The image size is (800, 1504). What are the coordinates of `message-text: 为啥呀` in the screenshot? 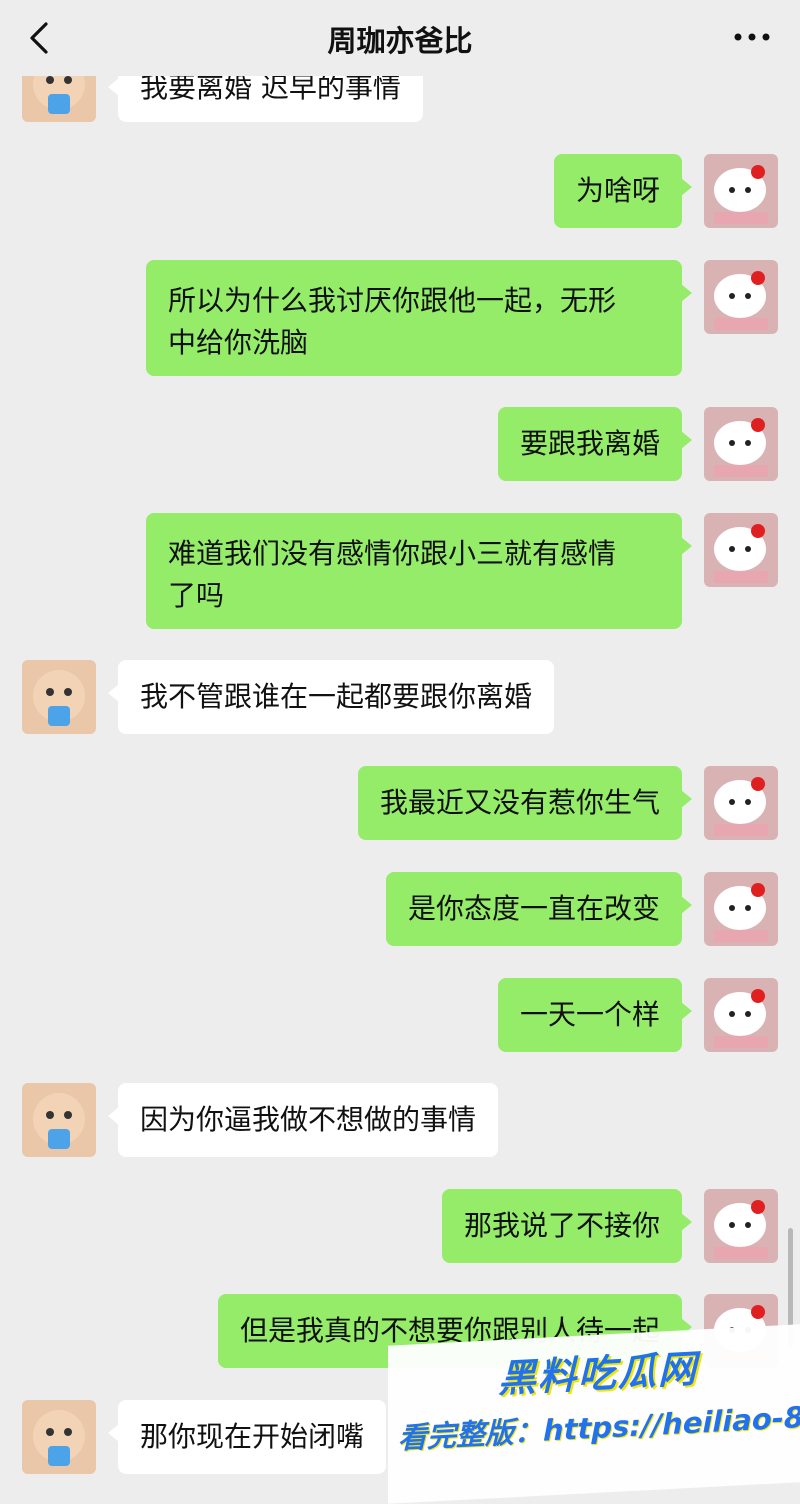 It's located at (617, 190).